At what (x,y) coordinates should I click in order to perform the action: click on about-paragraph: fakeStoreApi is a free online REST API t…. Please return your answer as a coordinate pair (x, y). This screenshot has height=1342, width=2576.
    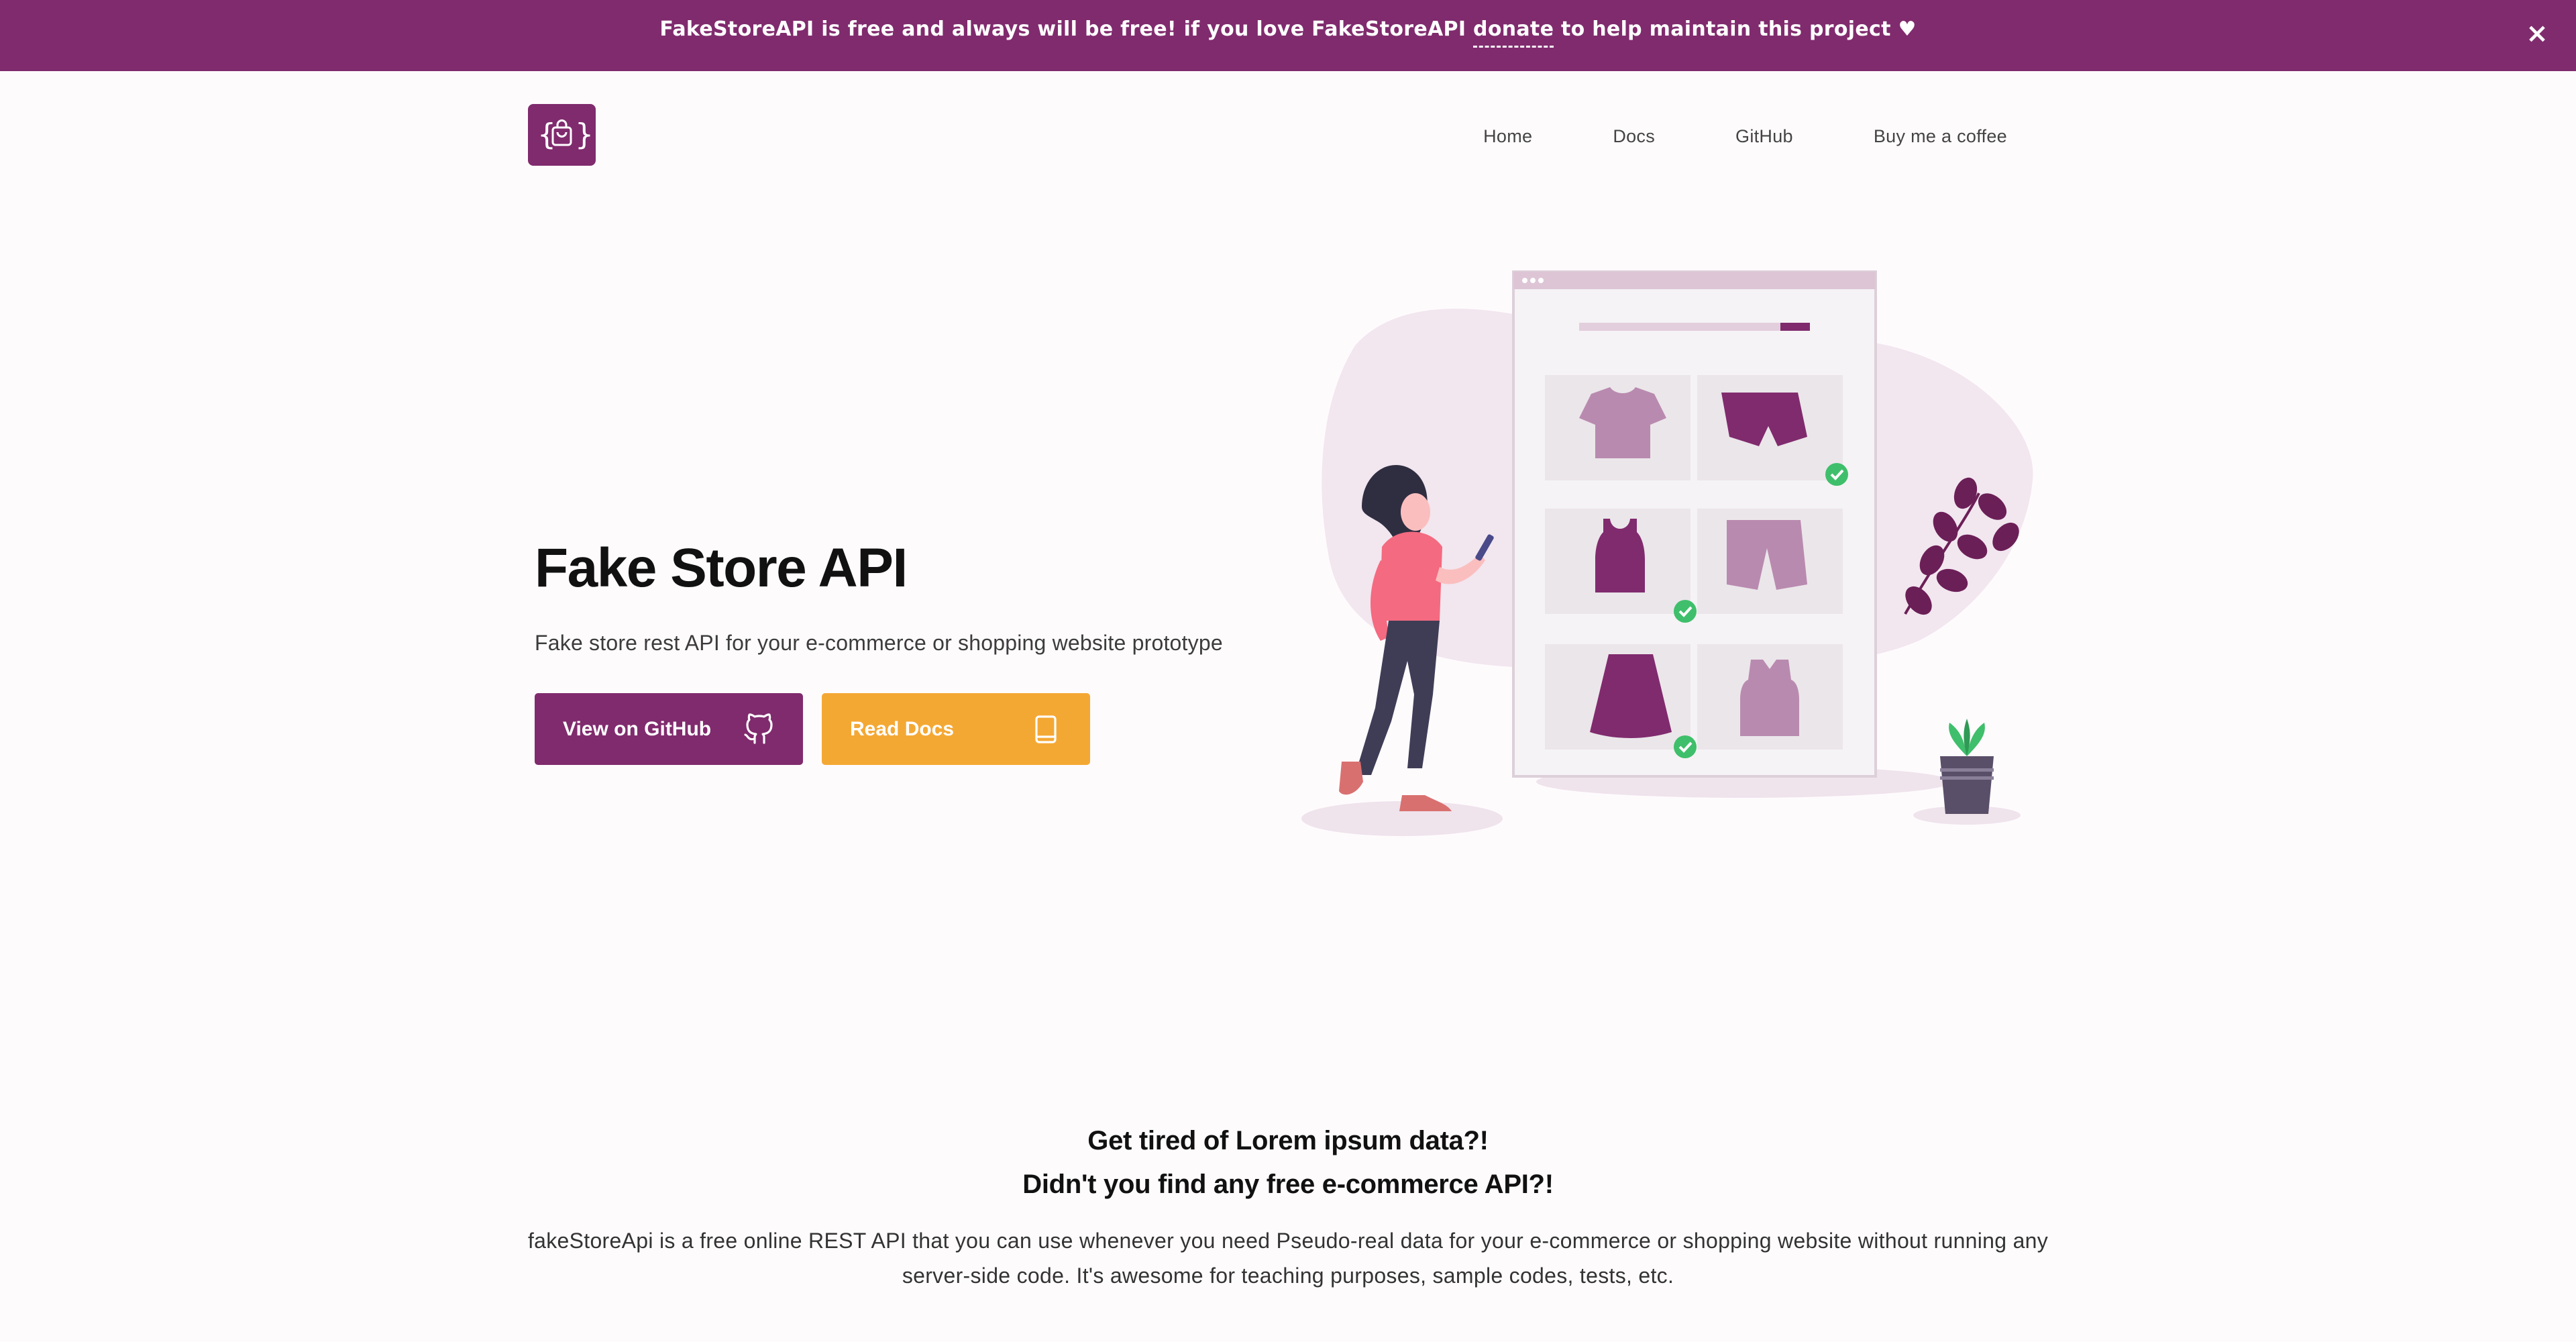
    Looking at the image, I should click on (1288, 1258).